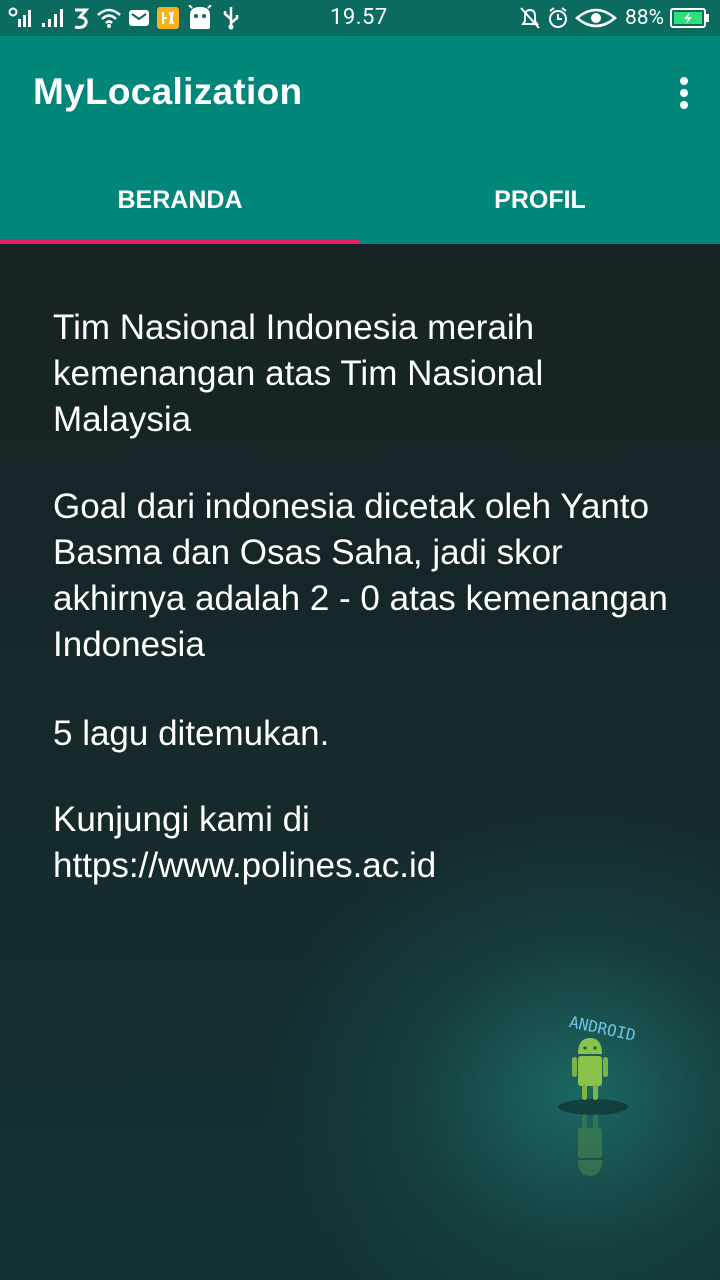 This screenshot has height=1280, width=720. Describe the element at coordinates (540, 200) in the screenshot. I see `tab-profil: PROFIL` at that location.